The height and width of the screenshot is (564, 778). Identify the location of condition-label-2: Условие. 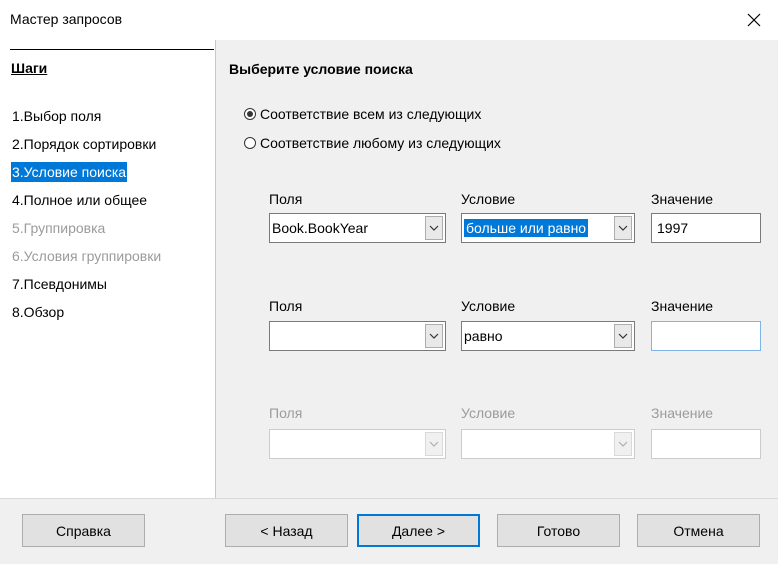
(488, 306).